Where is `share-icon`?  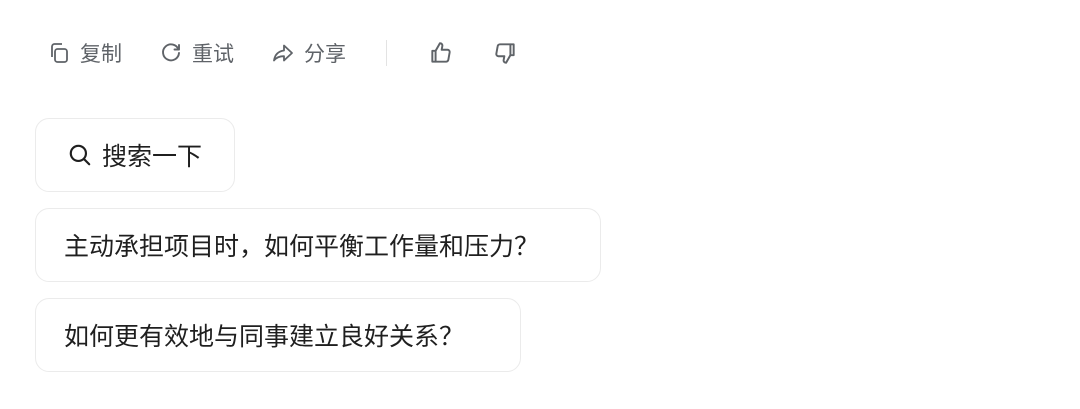 share-icon is located at coordinates (283, 53).